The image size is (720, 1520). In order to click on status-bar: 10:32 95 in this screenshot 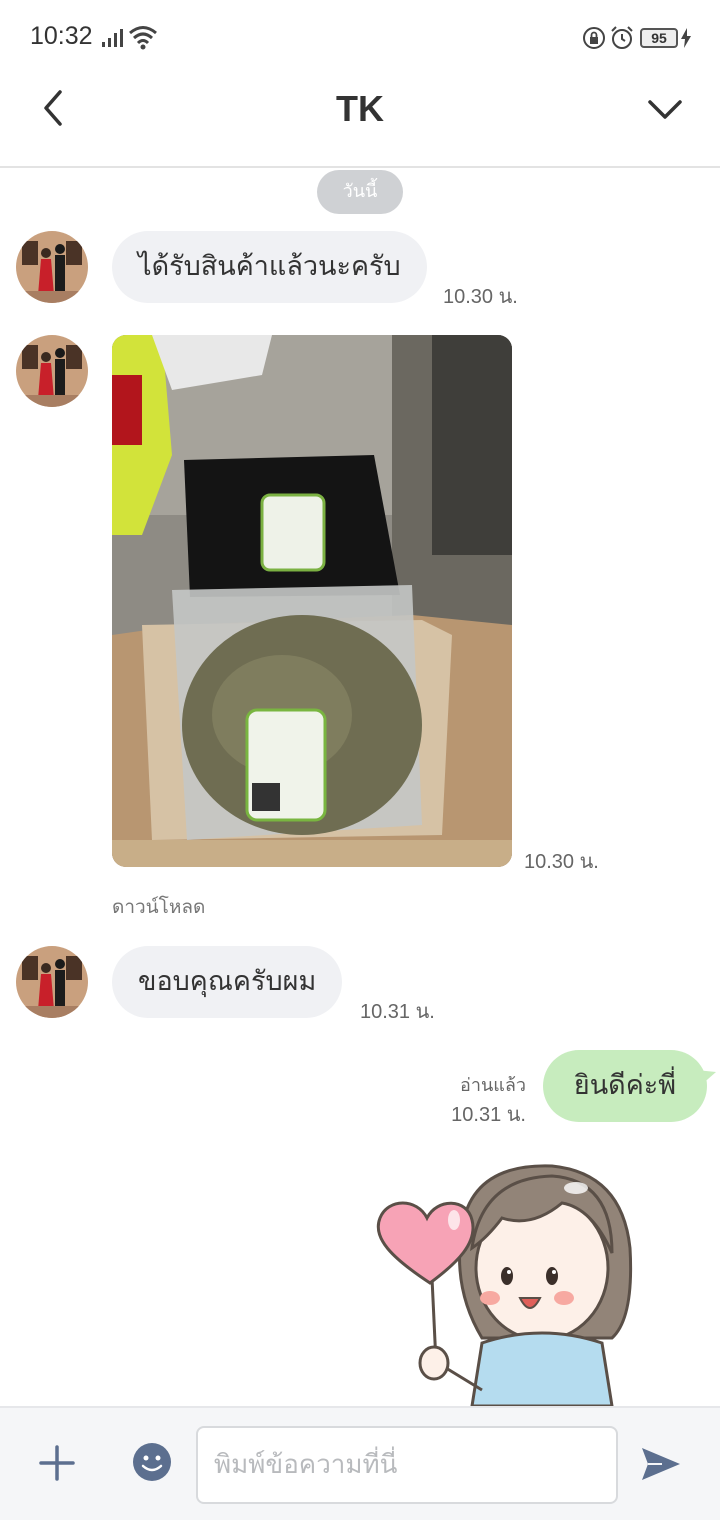, I will do `click(360, 38)`.